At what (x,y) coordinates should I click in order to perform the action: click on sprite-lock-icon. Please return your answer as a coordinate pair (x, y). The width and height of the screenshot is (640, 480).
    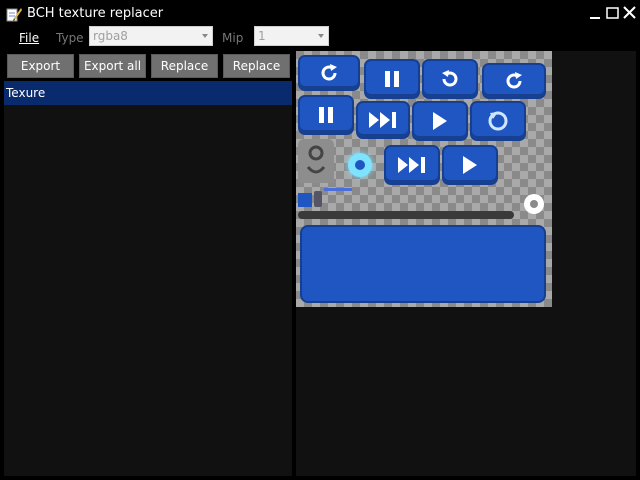
    Looking at the image, I should click on (316, 161).